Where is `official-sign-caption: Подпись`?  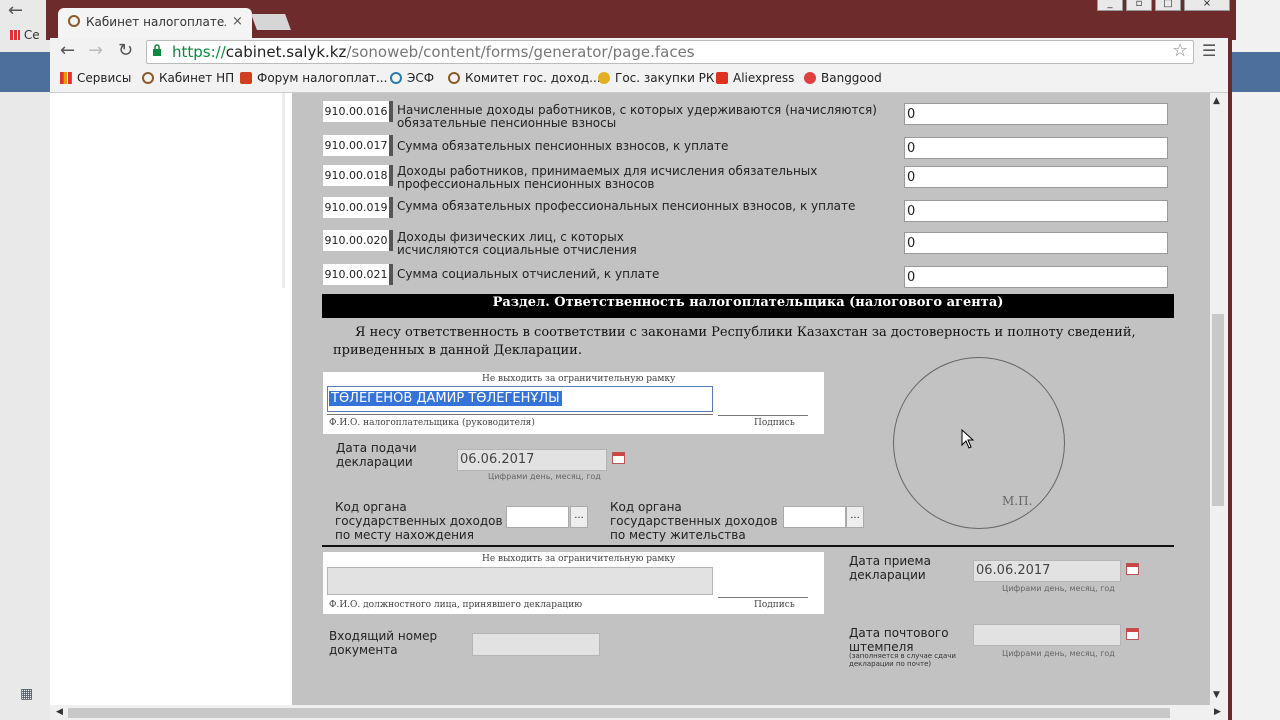
official-sign-caption: Подпись is located at coordinates (774, 605).